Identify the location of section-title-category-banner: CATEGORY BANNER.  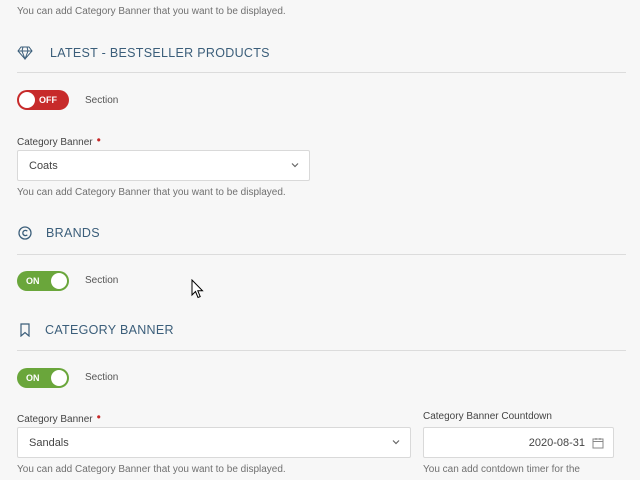
(95, 330).